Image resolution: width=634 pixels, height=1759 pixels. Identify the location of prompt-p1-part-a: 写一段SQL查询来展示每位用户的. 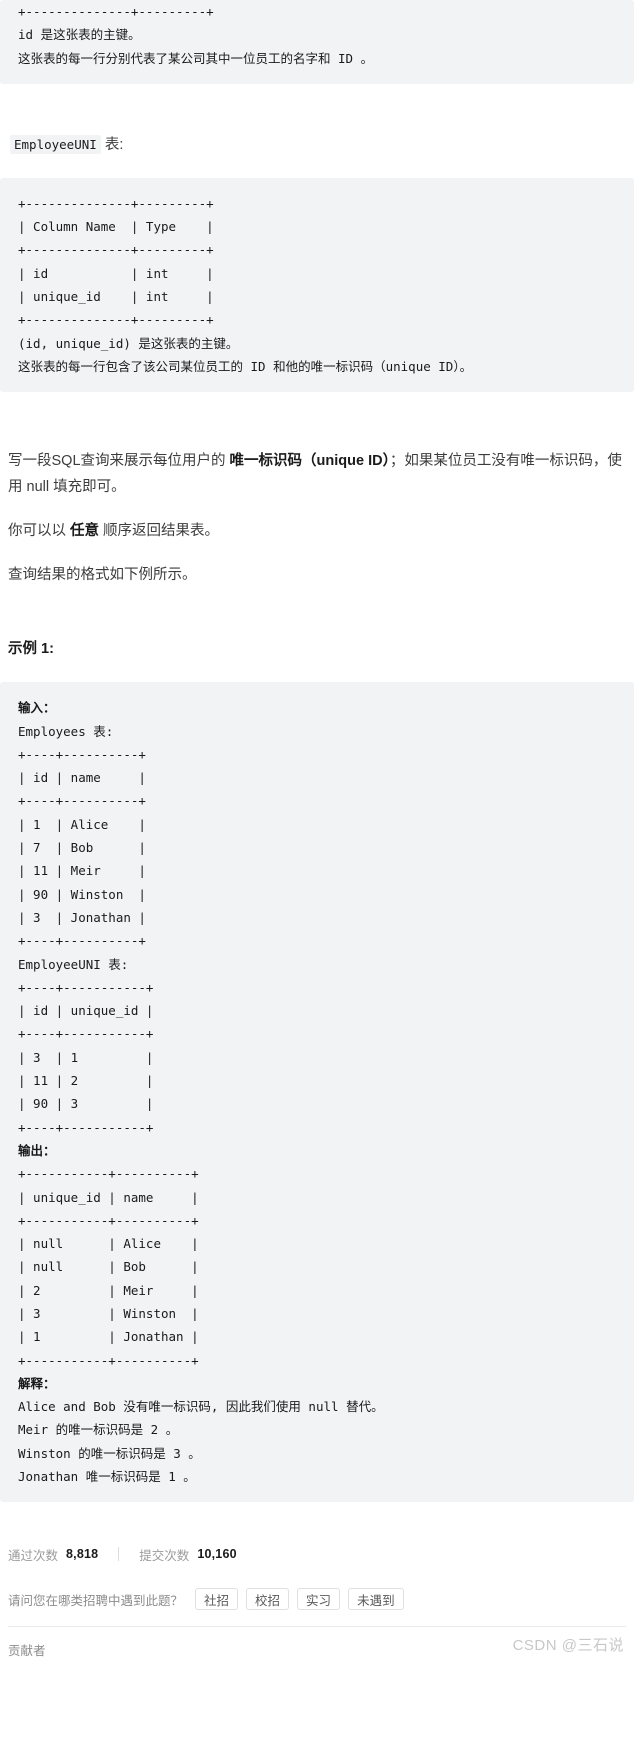
(119, 461).